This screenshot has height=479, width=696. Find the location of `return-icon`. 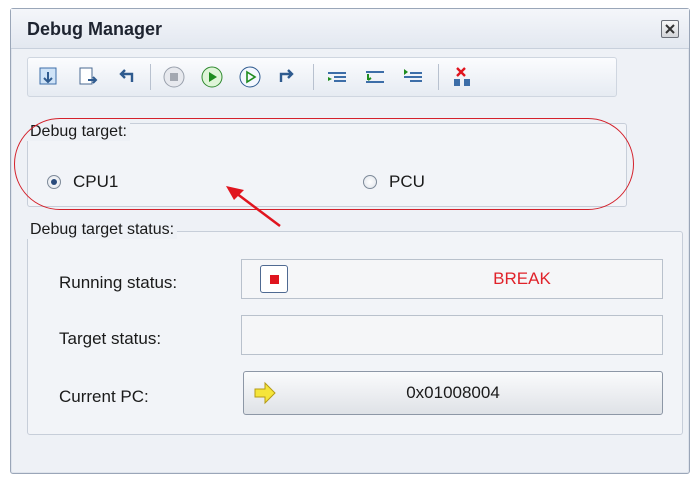

return-icon is located at coordinates (286, 75).